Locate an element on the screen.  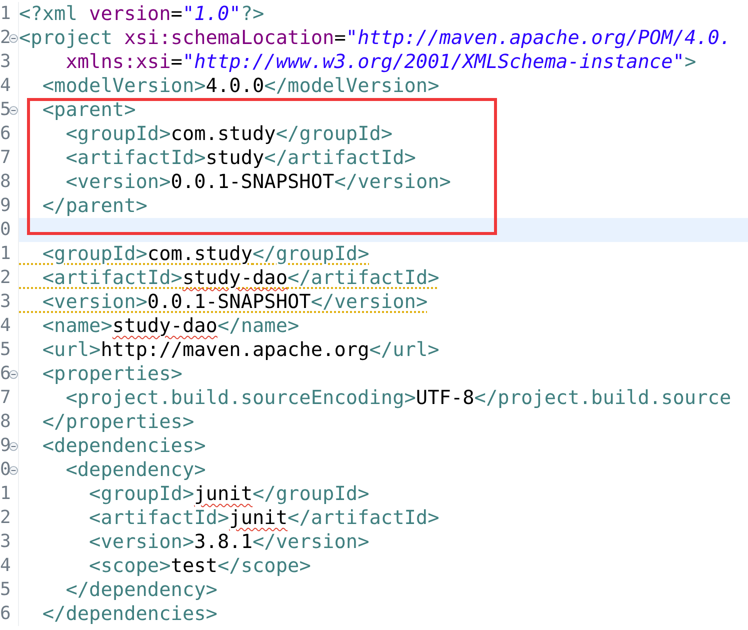
code-line: <dependency> is located at coordinates (135, 470).